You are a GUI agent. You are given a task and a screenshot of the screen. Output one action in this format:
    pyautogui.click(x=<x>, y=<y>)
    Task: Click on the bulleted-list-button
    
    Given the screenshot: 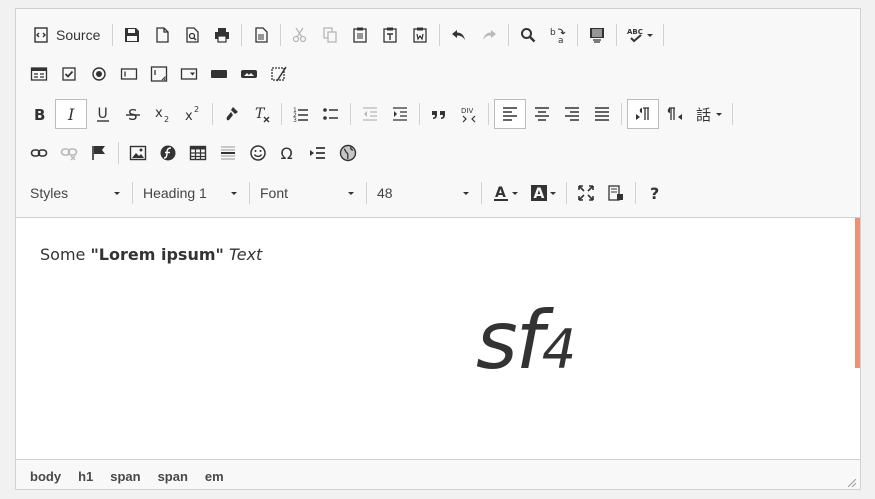 What is the action you would take?
    pyautogui.click(x=331, y=114)
    